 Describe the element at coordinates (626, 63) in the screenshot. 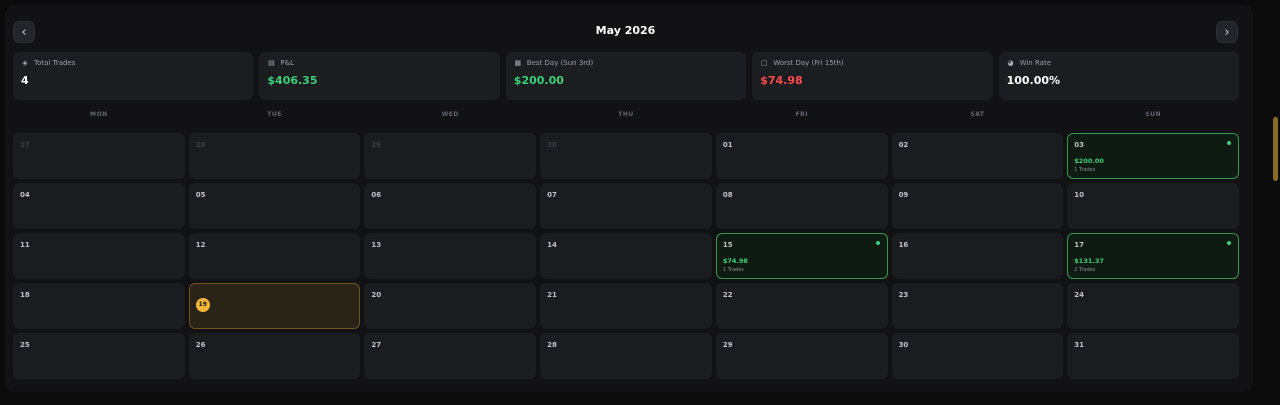

I see `stat-label-row: ▦ Best Day (Sun 3rd)` at that location.